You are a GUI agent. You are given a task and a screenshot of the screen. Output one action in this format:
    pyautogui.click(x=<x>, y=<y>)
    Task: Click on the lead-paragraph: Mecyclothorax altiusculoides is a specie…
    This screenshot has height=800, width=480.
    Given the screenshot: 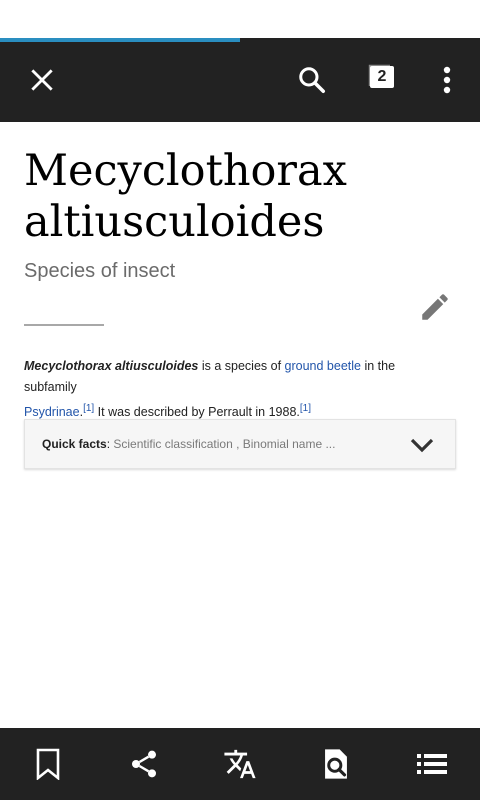 What is the action you would take?
    pyautogui.click(x=210, y=389)
    